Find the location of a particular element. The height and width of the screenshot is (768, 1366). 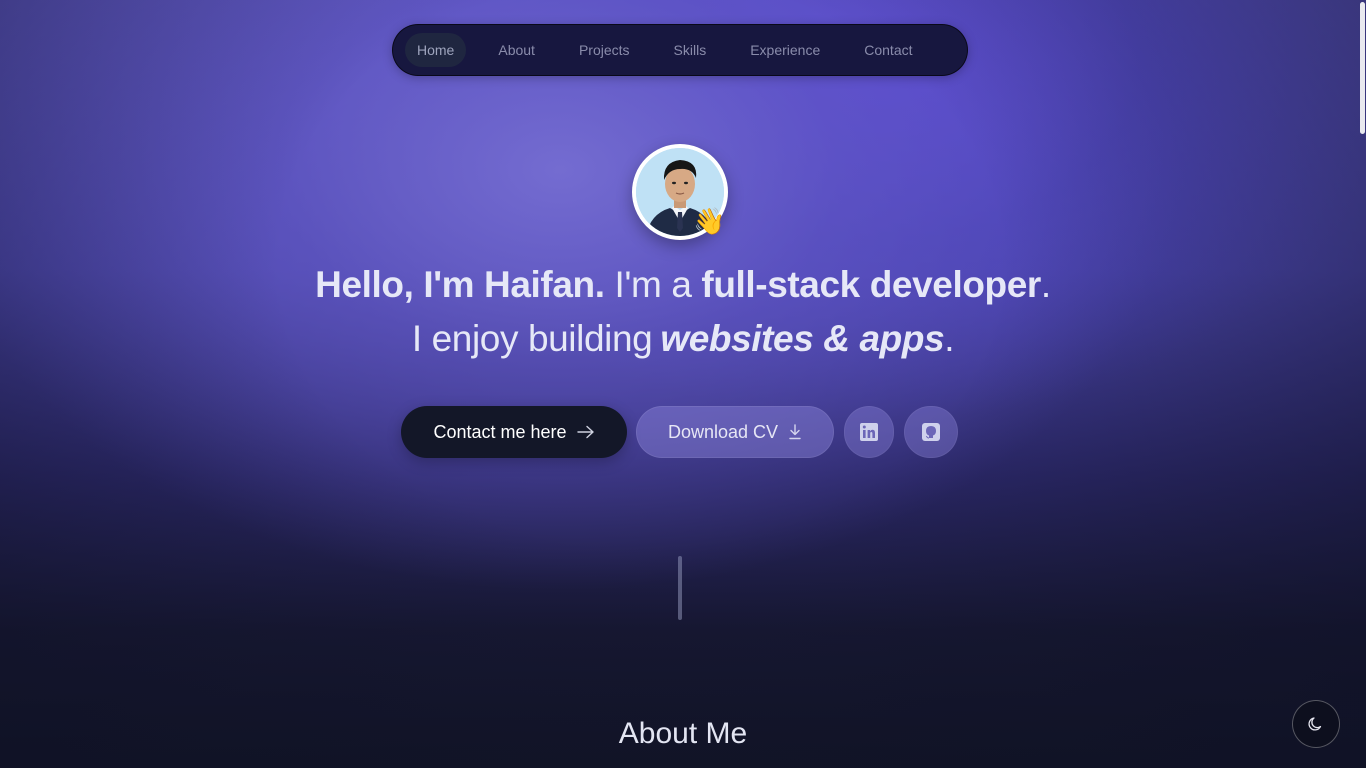

hero-enjoy: I enjoy building is located at coordinates (532, 338).